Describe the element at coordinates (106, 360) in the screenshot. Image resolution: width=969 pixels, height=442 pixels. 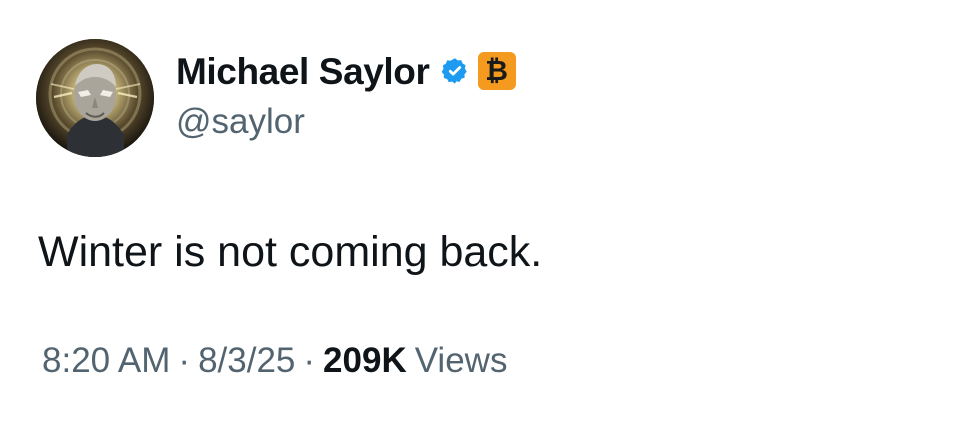
I see `tweet-time: 8:20 AM` at that location.